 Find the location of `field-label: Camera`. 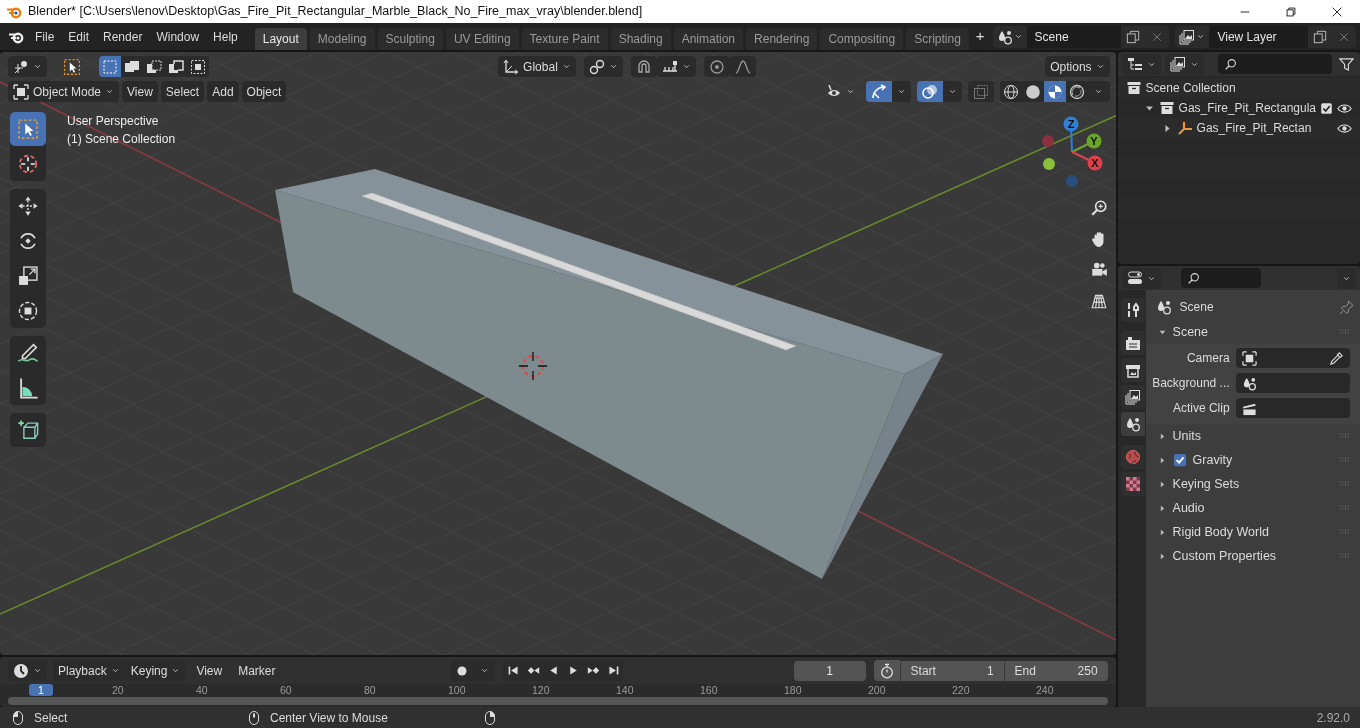

field-label: Camera is located at coordinates (1207, 358).